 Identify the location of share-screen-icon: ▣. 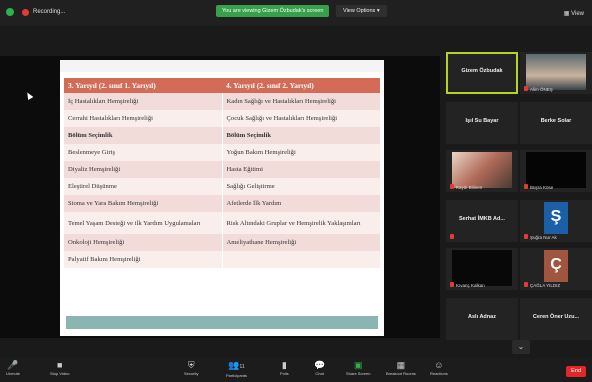
(358, 365).